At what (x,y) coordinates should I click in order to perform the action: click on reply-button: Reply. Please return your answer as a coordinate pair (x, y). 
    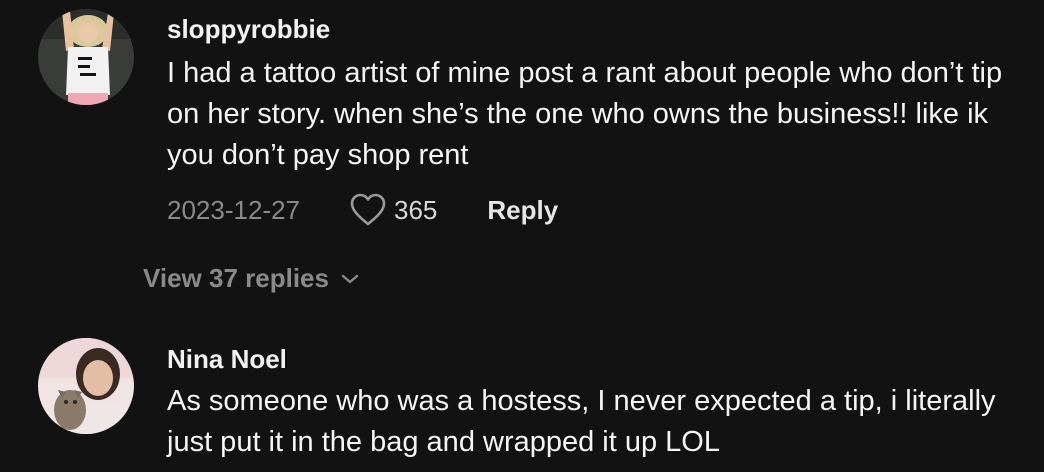
    Looking at the image, I should click on (522, 210).